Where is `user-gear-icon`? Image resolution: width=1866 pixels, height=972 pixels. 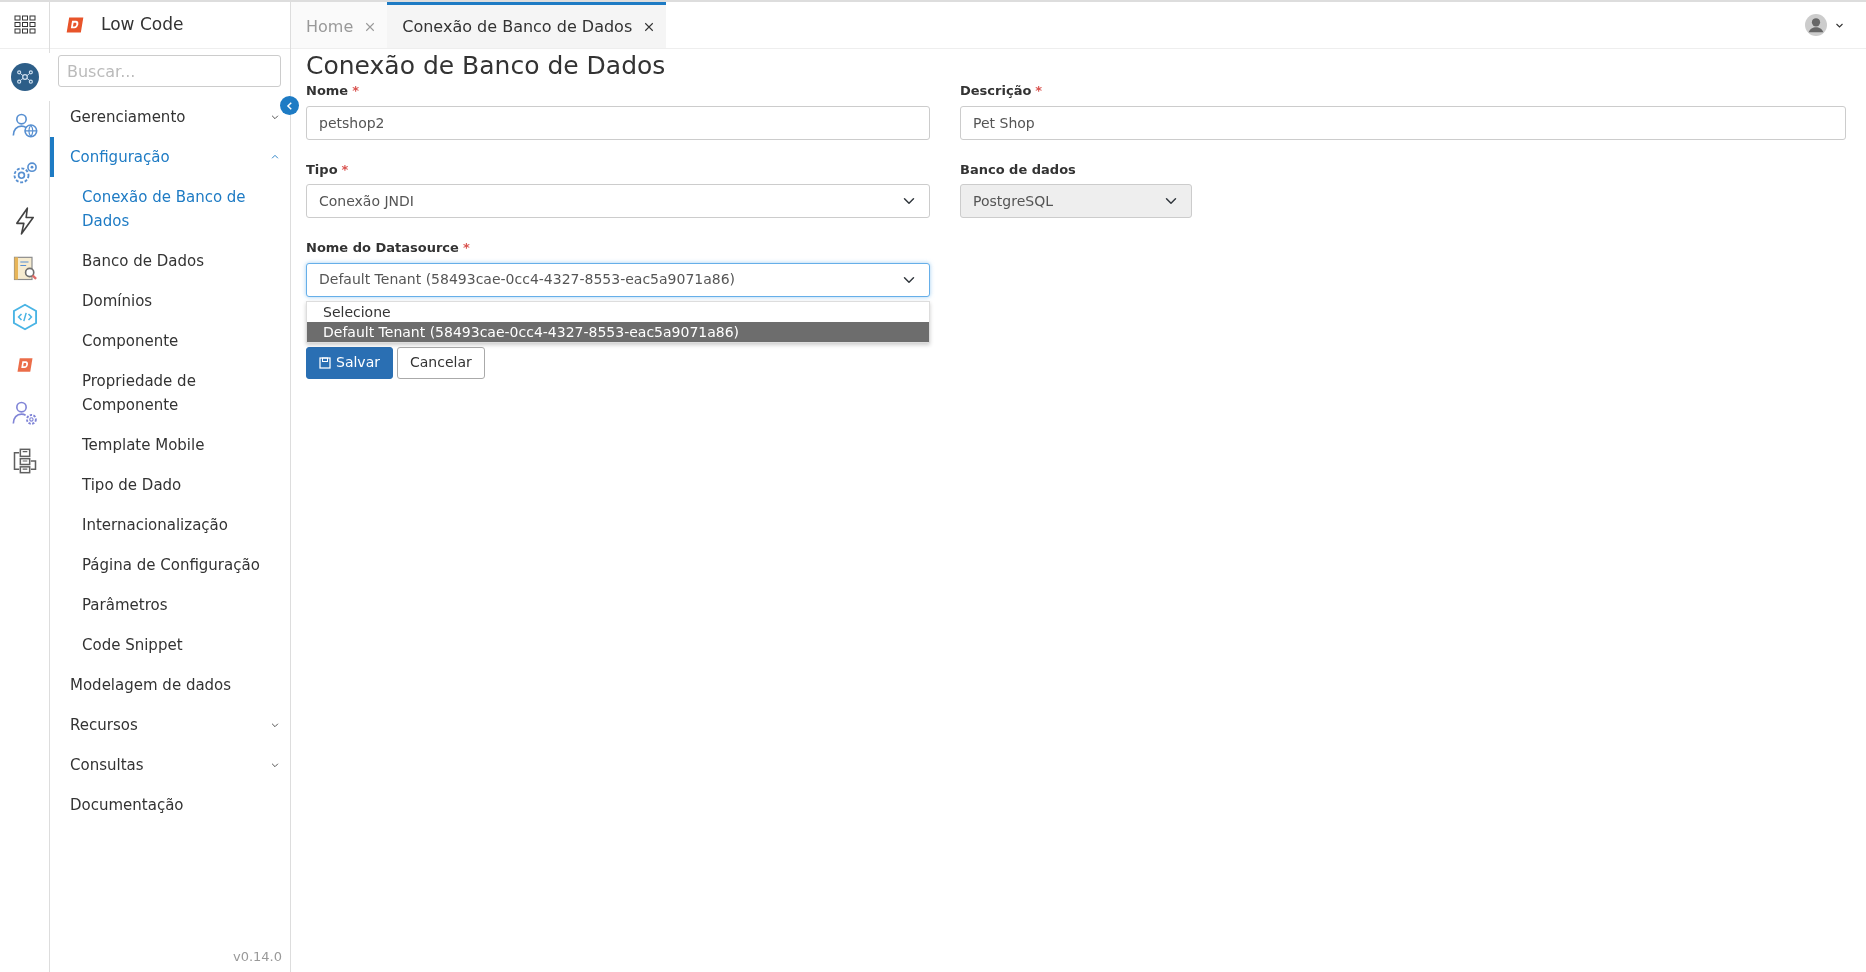
user-gear-icon is located at coordinates (25, 413).